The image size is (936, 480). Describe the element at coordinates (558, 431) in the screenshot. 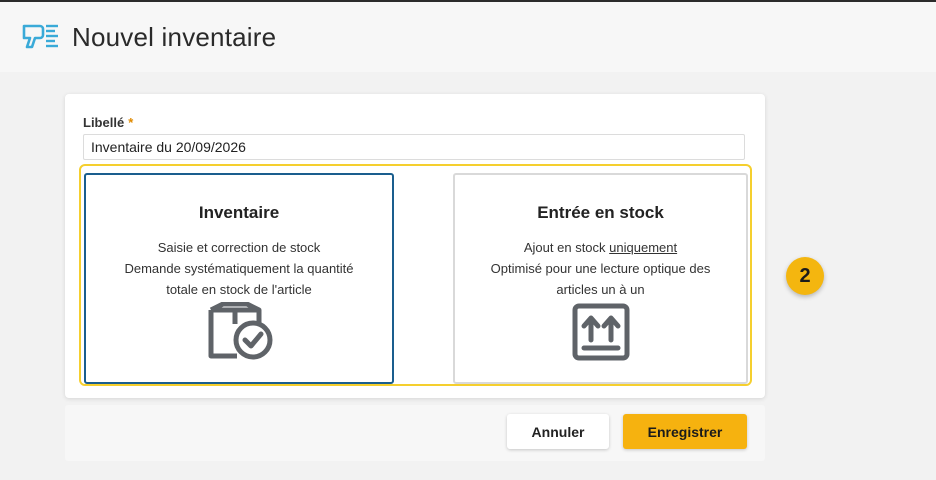

I see `cancel-button: Annuler` at that location.